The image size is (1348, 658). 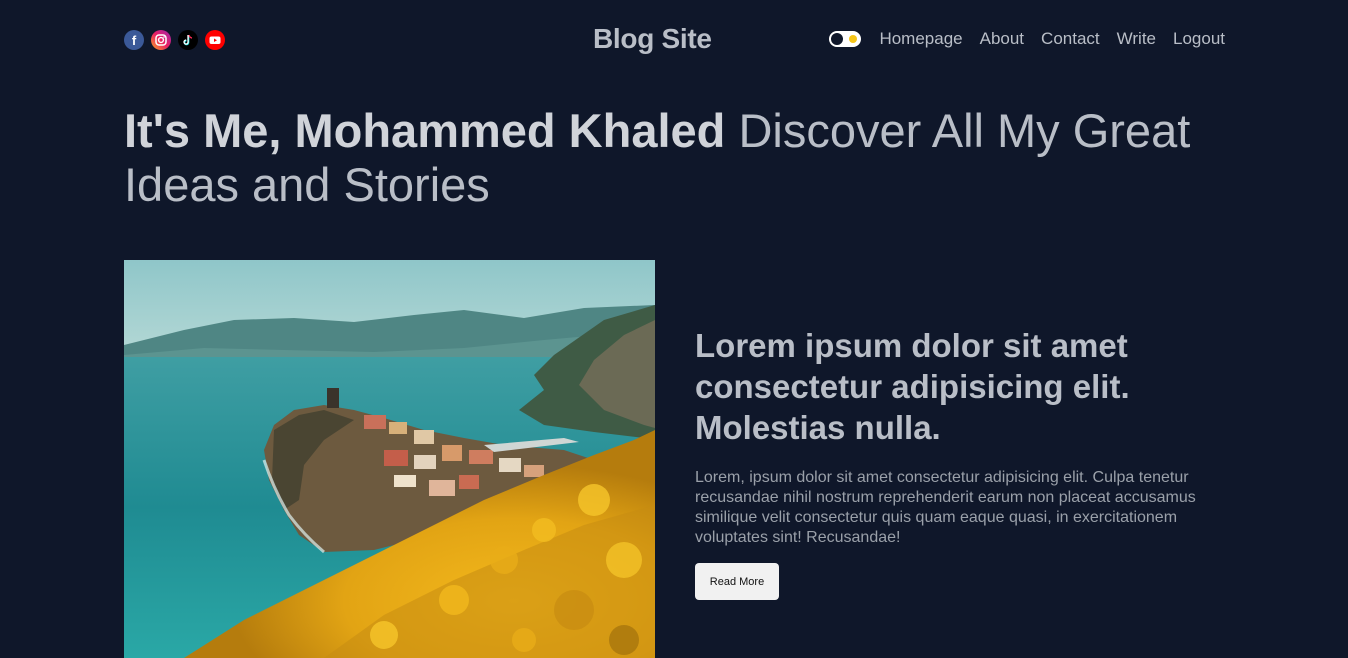 I want to click on nav-link-logout: Logout, so click(x=1199, y=39).